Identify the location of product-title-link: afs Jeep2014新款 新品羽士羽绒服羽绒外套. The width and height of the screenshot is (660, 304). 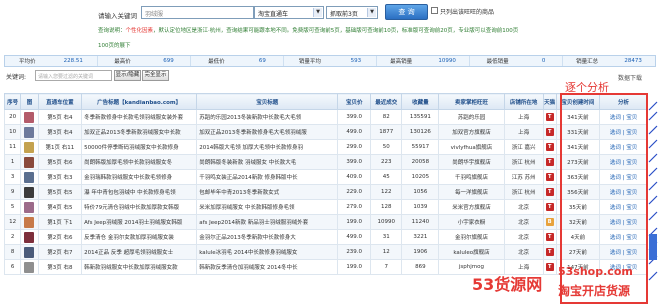
(267, 222).